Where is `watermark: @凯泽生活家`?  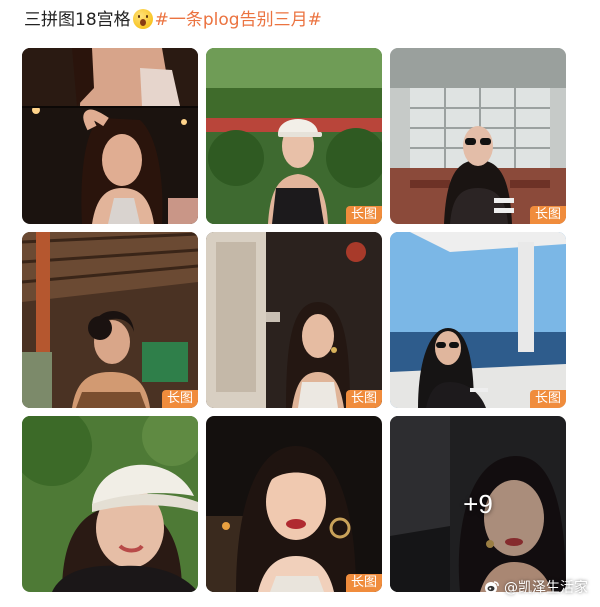 watermark: @凯泽生活家 is located at coordinates (536, 587).